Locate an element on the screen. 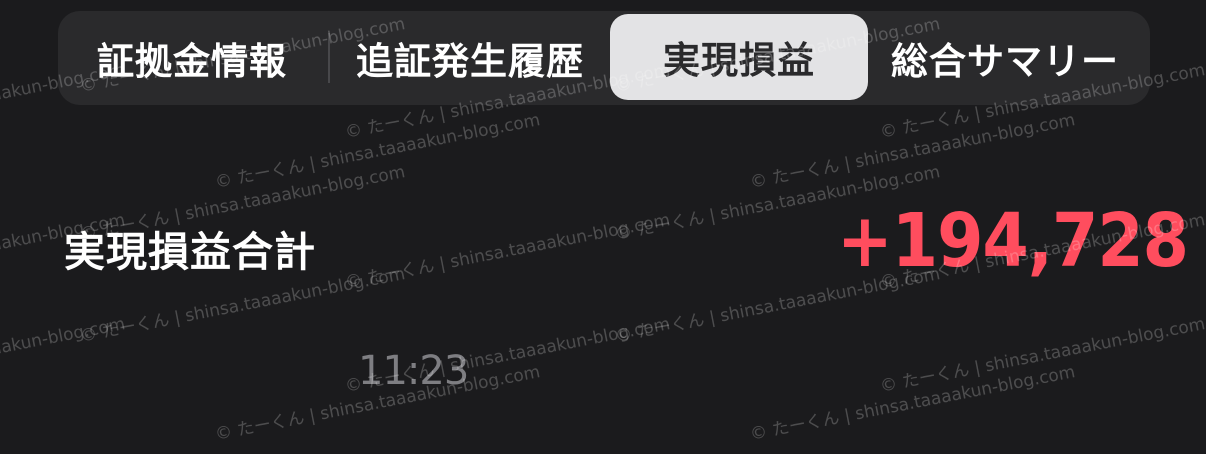 Image resolution: width=1206 pixels, height=454 pixels. tab-overall-summary: 総合サマリー is located at coordinates (1005, 58).